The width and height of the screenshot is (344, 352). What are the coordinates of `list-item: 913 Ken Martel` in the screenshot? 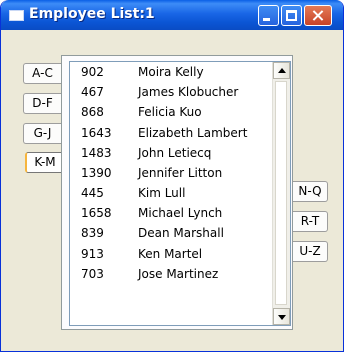 It's located at (169, 256).